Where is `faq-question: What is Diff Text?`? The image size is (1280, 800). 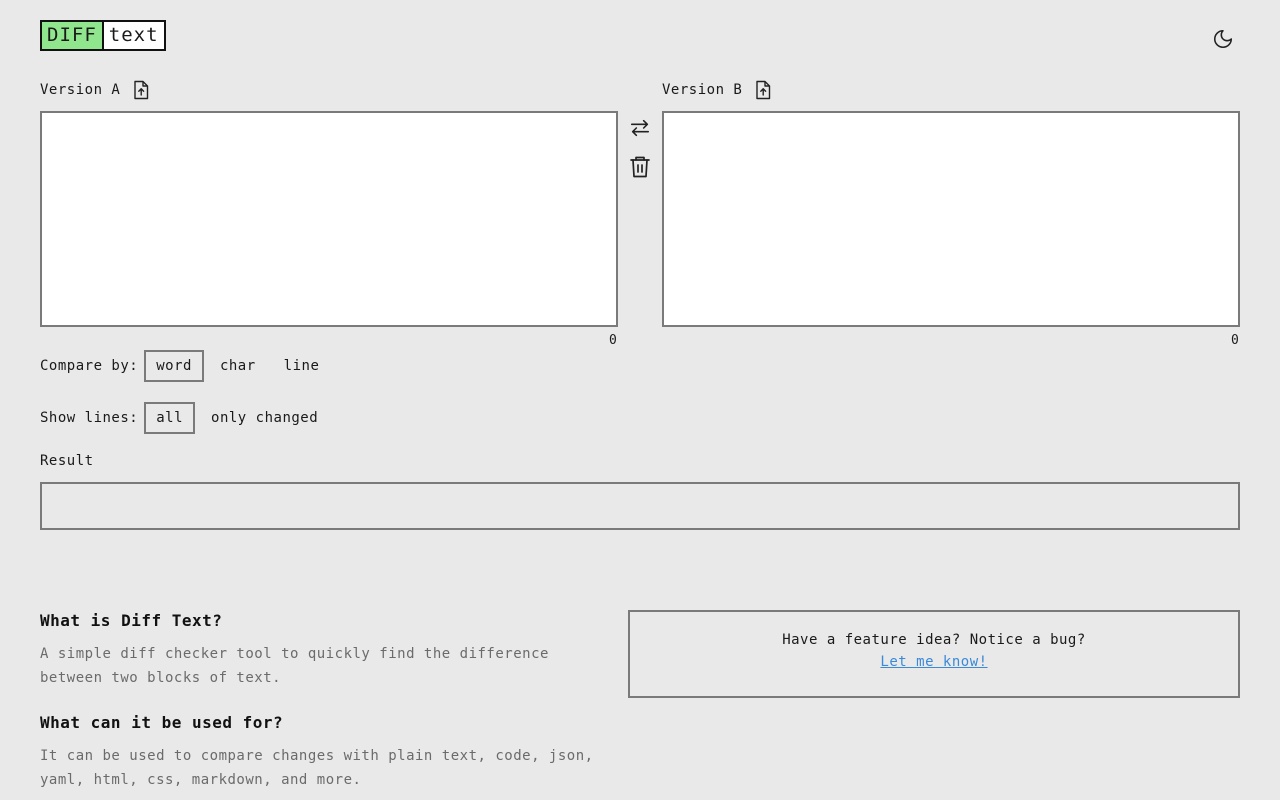 faq-question: What is Diff Text? is located at coordinates (131, 620).